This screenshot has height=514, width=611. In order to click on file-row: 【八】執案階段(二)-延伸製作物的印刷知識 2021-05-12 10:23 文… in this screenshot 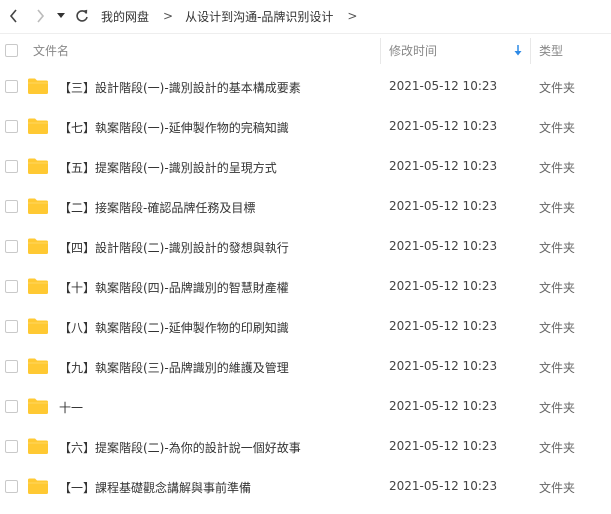, I will do `click(305, 327)`.